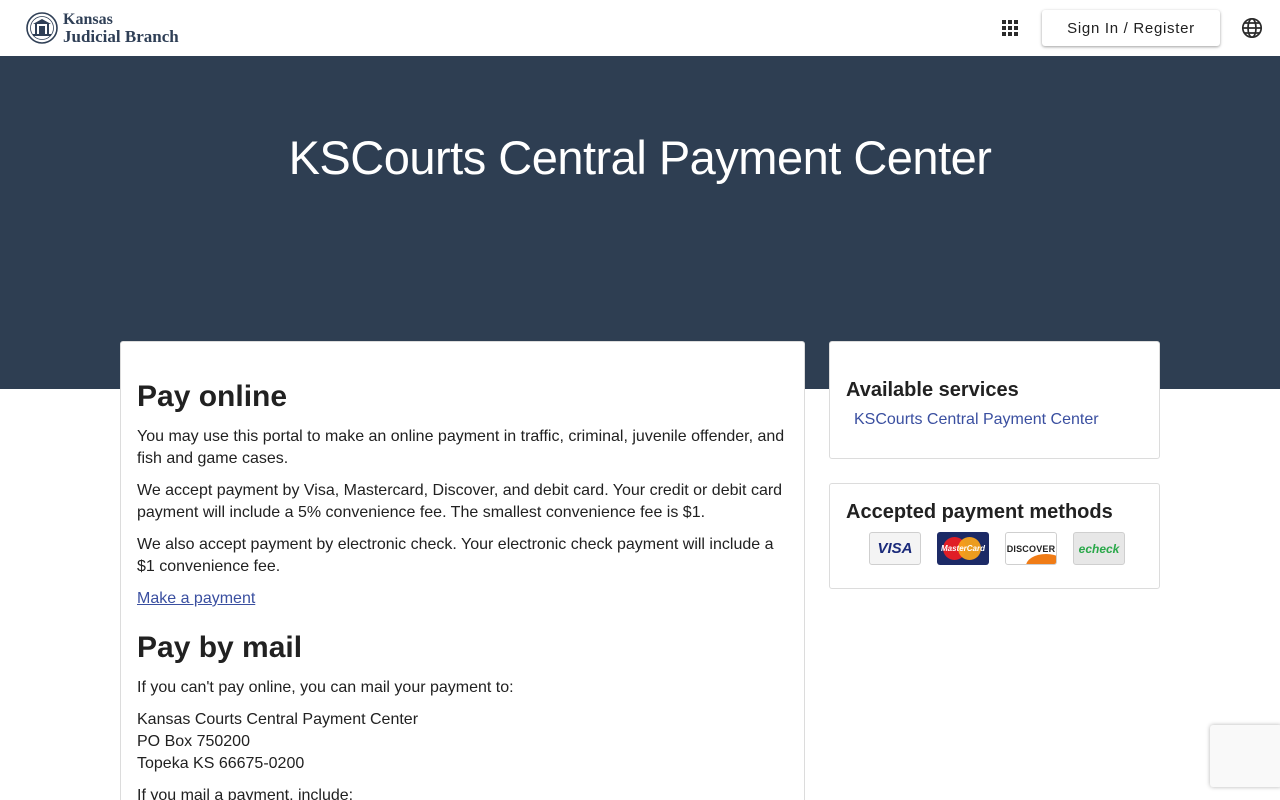 The width and height of the screenshot is (1280, 800). I want to click on echeck-label: echeck, so click(1099, 548).